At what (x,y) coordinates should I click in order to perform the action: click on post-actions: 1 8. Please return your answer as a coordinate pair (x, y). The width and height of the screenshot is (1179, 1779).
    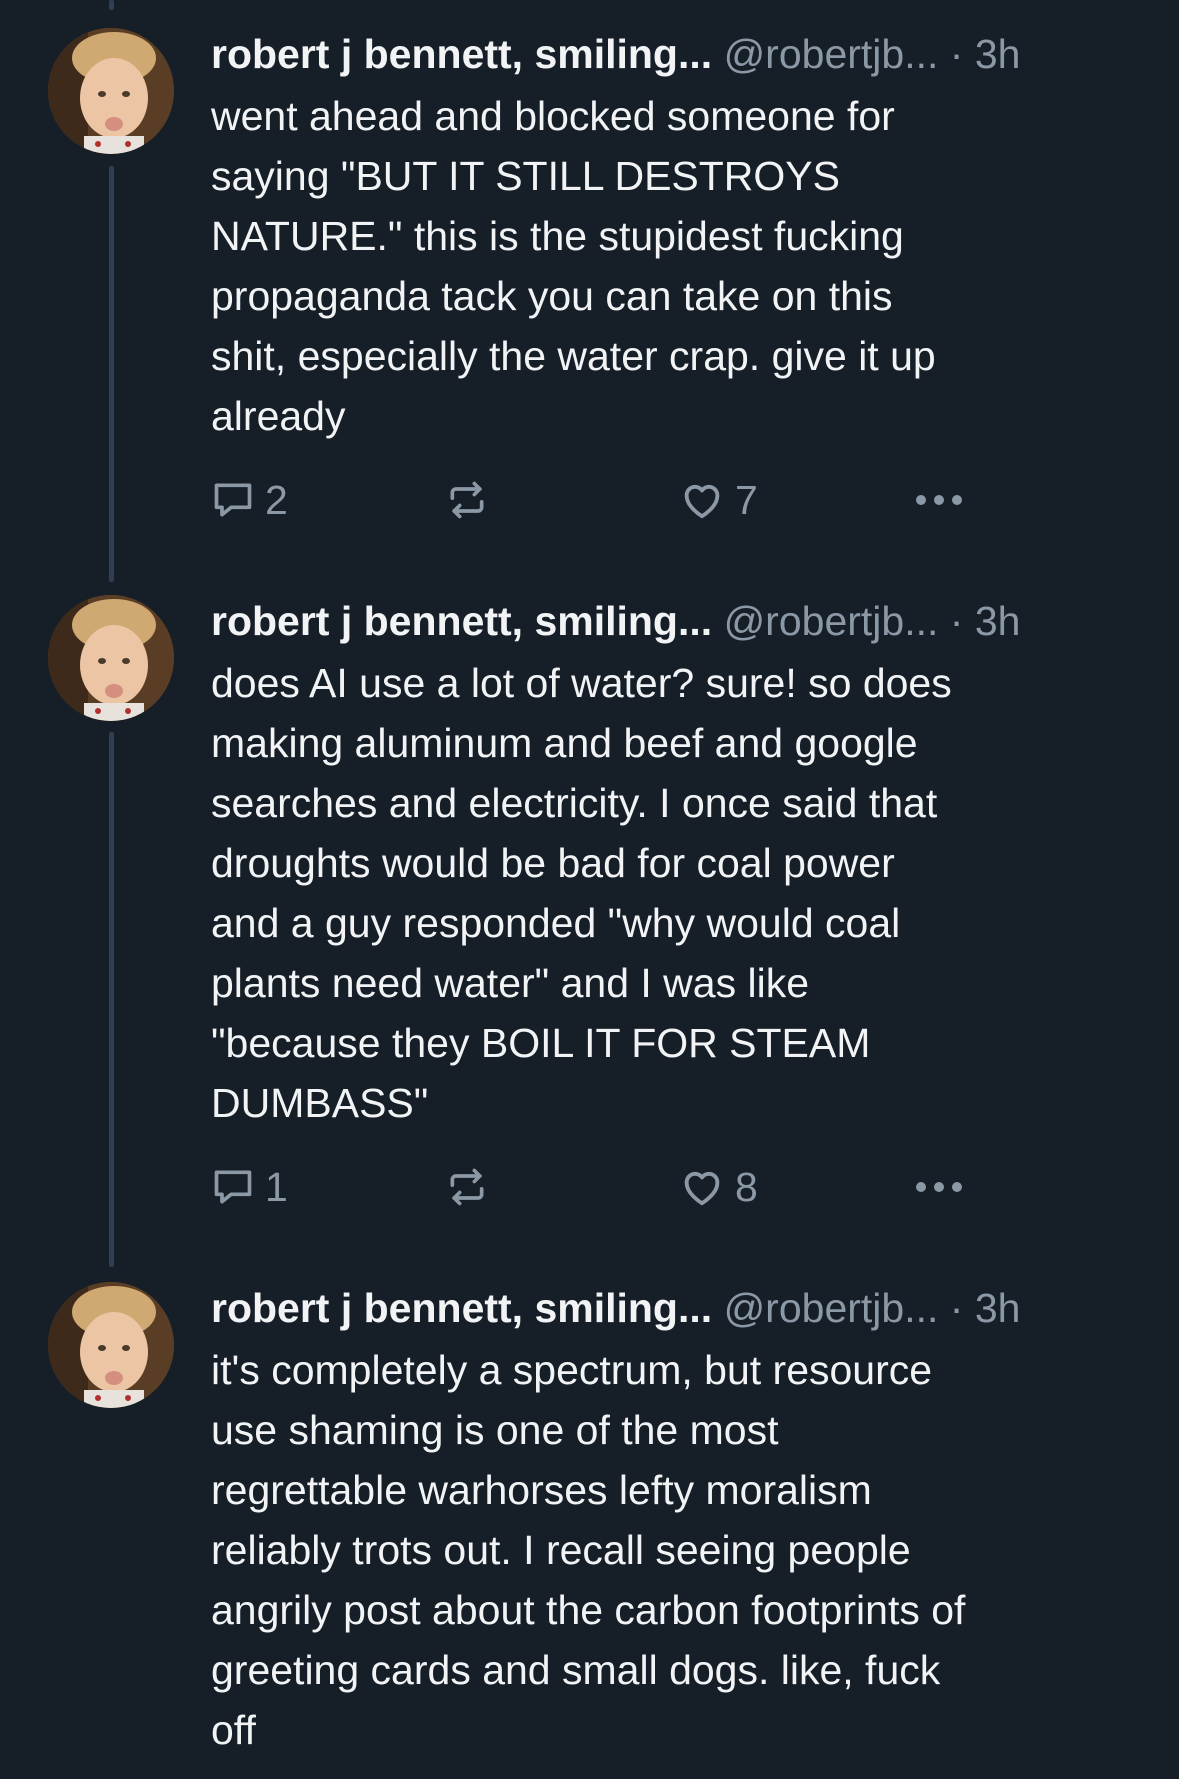
    Looking at the image, I should click on (676, 1187).